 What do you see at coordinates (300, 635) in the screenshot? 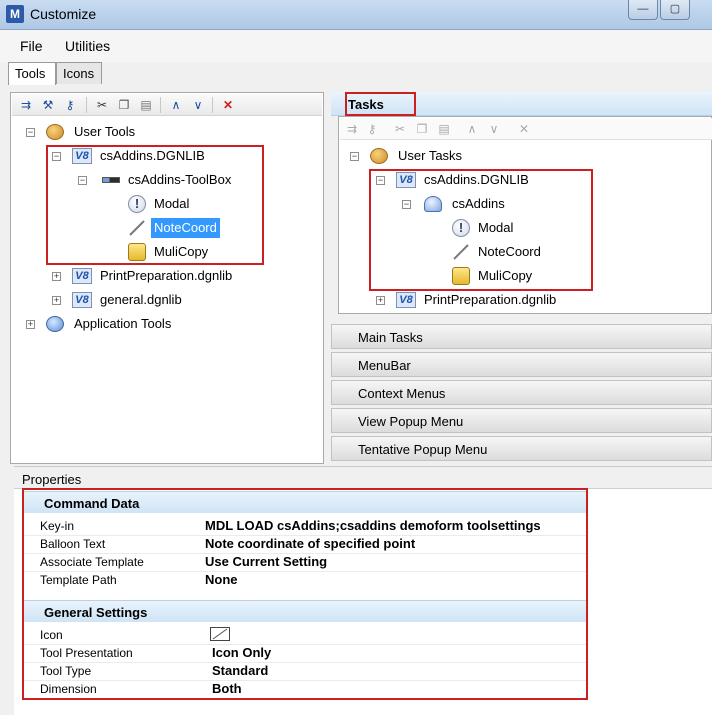
I see `prop-row-icon: Icon` at bounding box center [300, 635].